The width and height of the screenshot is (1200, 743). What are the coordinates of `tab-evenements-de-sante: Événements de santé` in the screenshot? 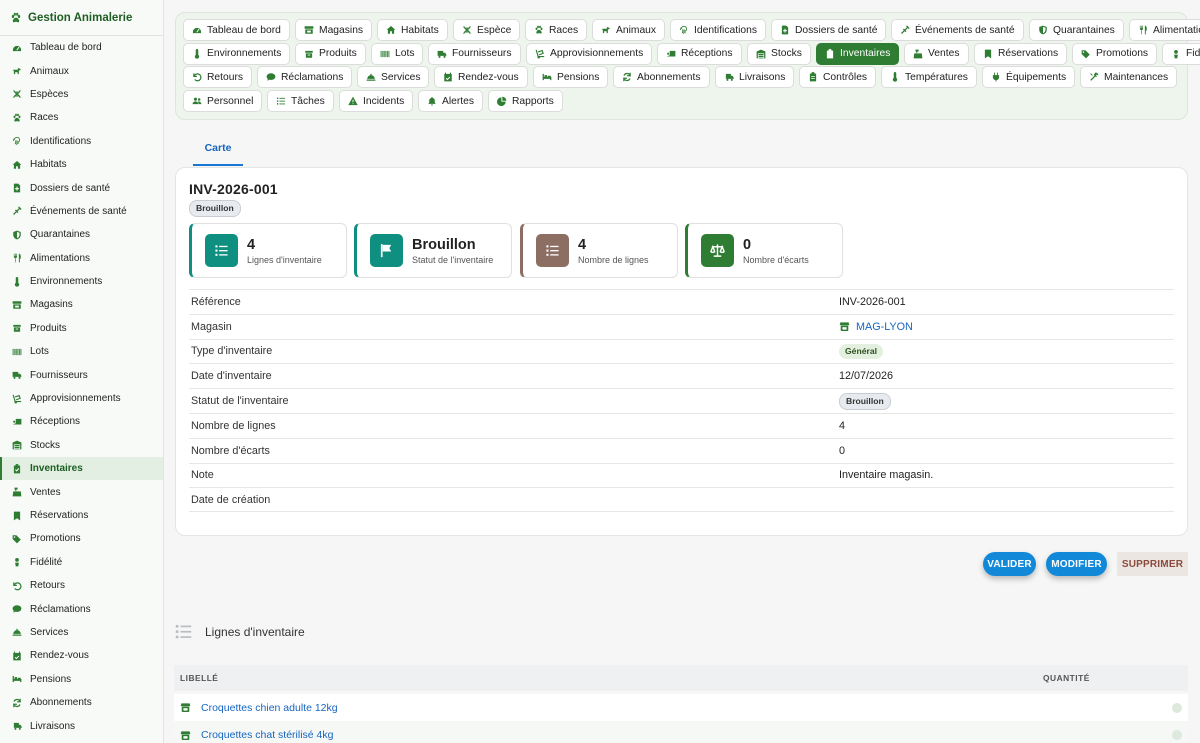 It's located at (957, 30).